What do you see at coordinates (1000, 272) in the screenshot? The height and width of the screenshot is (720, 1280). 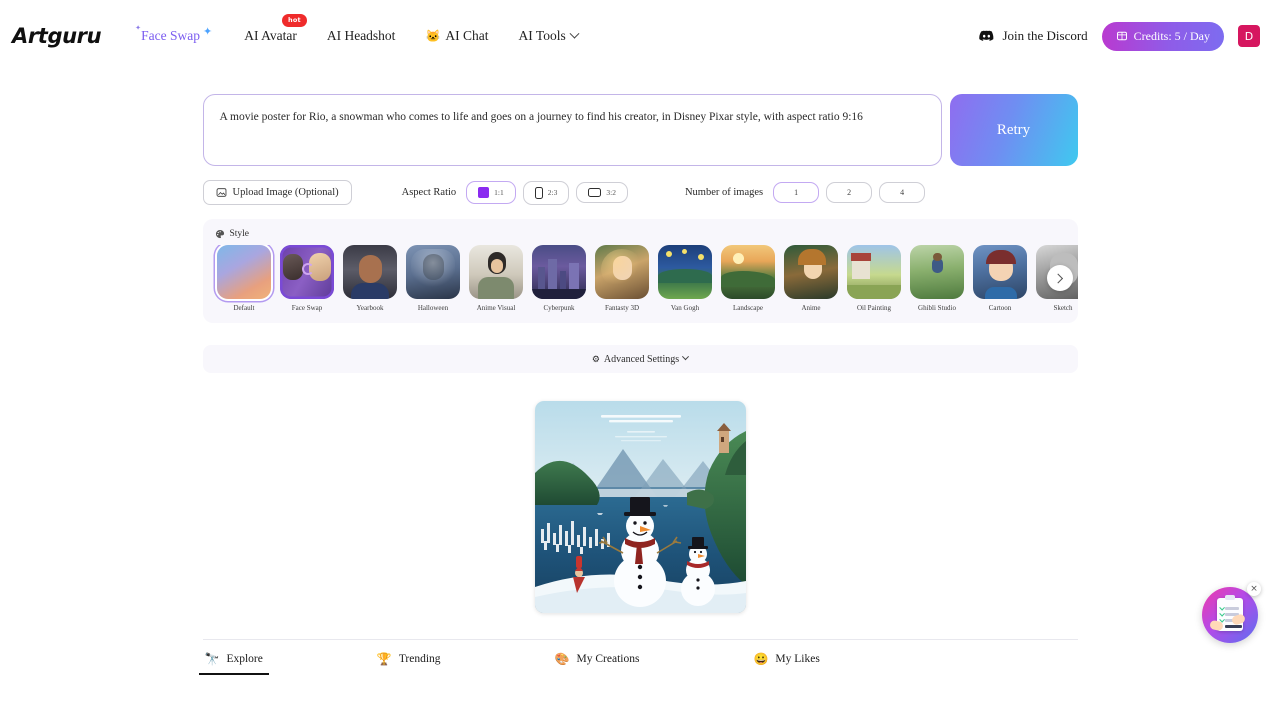 I see `style-thumb-cartoon` at bounding box center [1000, 272].